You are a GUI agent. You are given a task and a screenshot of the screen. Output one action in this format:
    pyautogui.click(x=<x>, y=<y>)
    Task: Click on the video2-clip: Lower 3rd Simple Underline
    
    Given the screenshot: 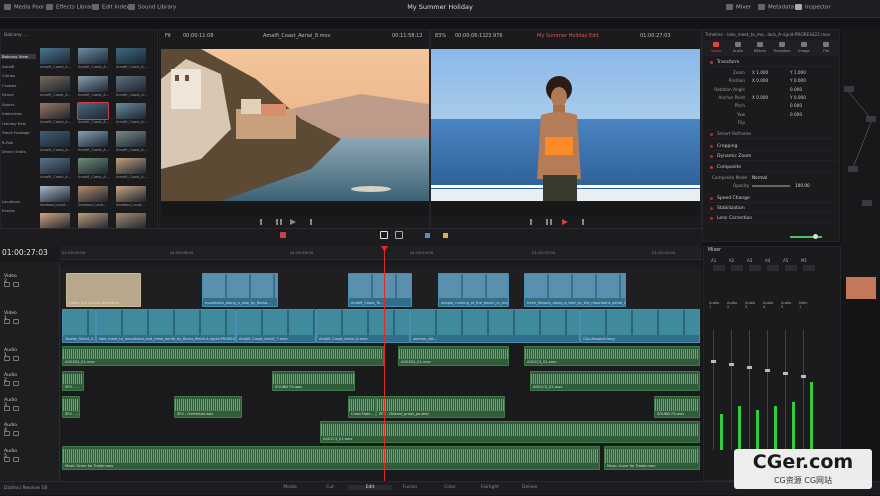 What is the action you would take?
    pyautogui.click(x=103, y=290)
    